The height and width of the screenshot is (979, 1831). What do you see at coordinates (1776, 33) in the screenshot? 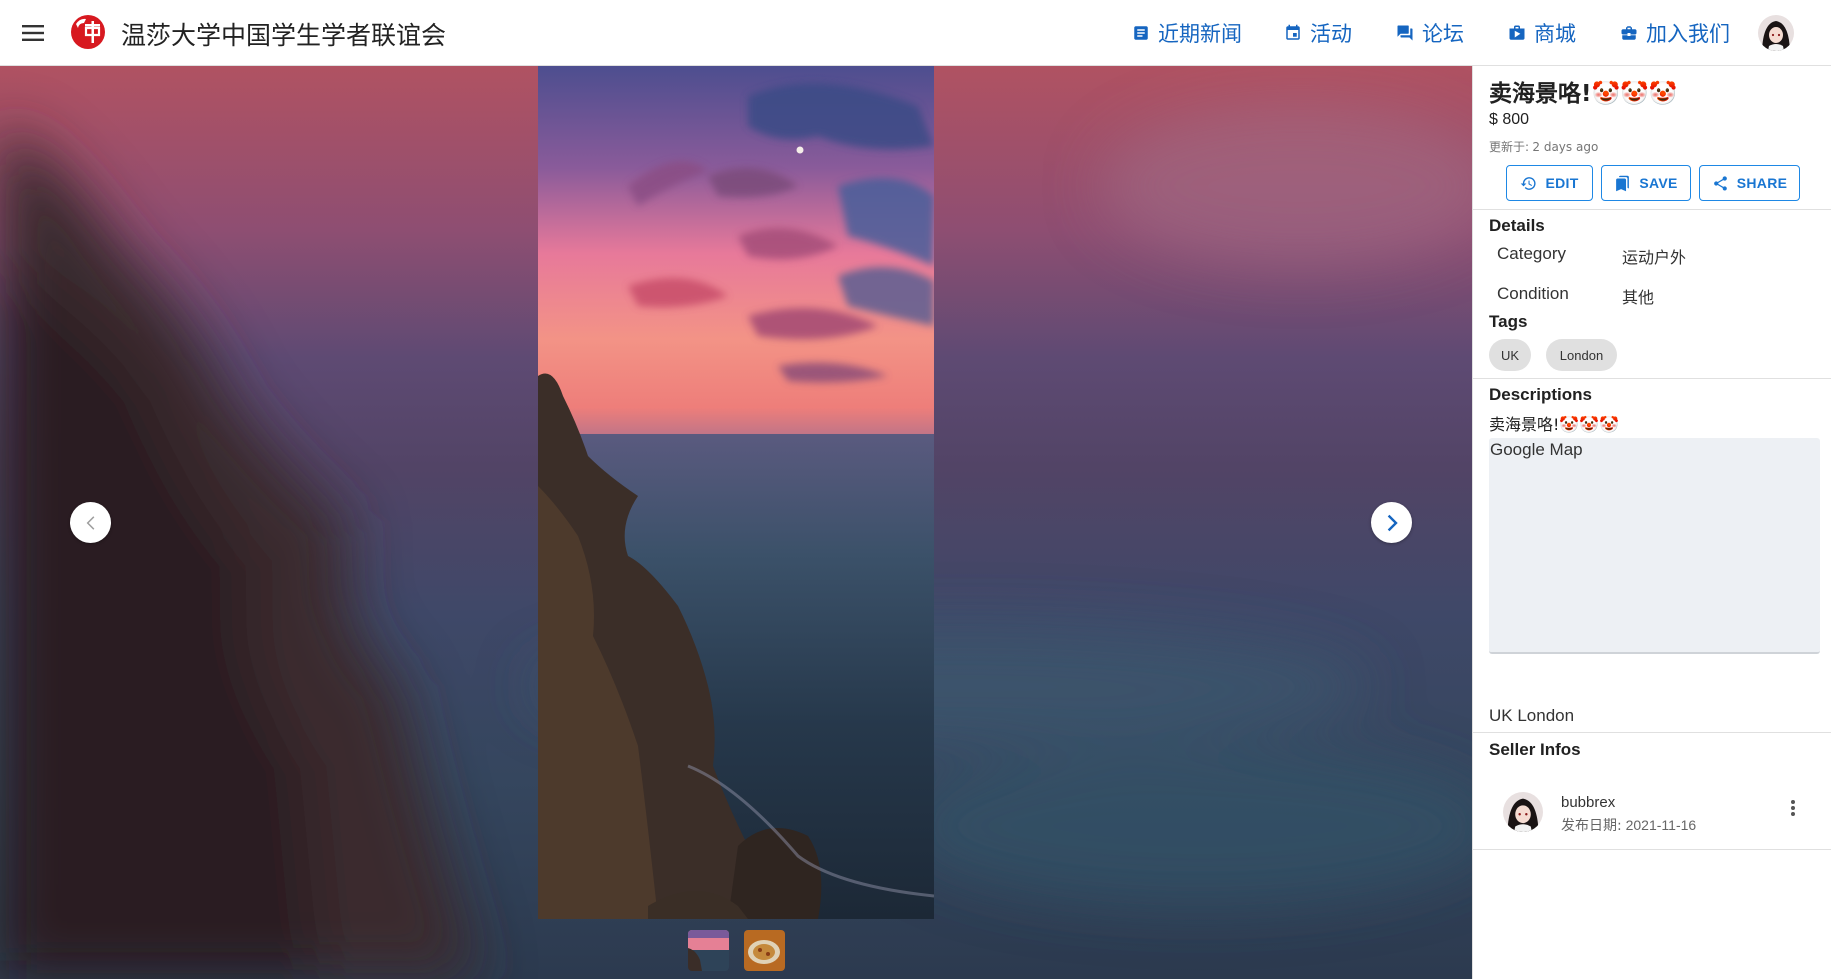
I see `user-avatar` at bounding box center [1776, 33].